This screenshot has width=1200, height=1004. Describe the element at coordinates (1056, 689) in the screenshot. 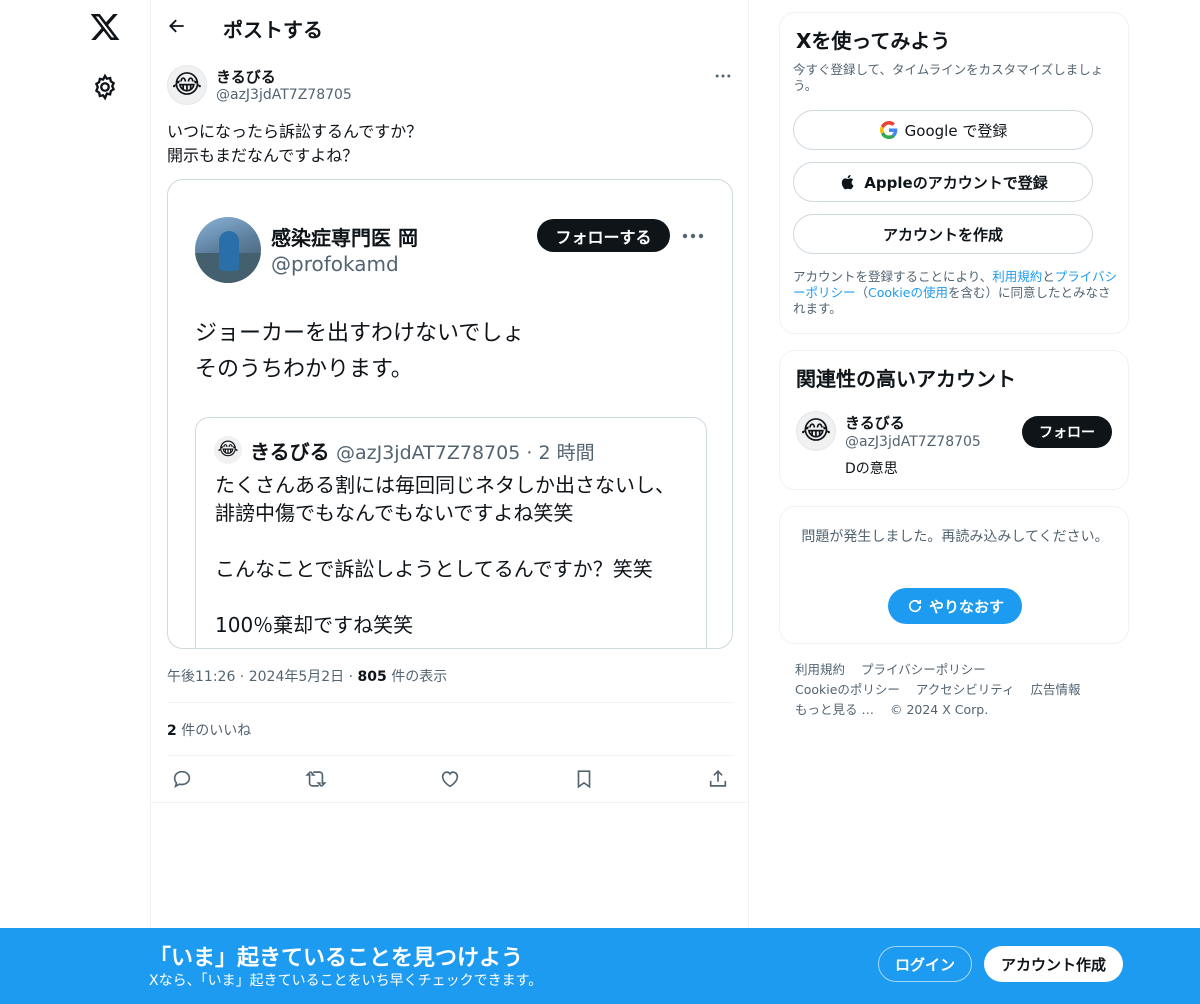

I see `footer-link: 広告情報` at that location.